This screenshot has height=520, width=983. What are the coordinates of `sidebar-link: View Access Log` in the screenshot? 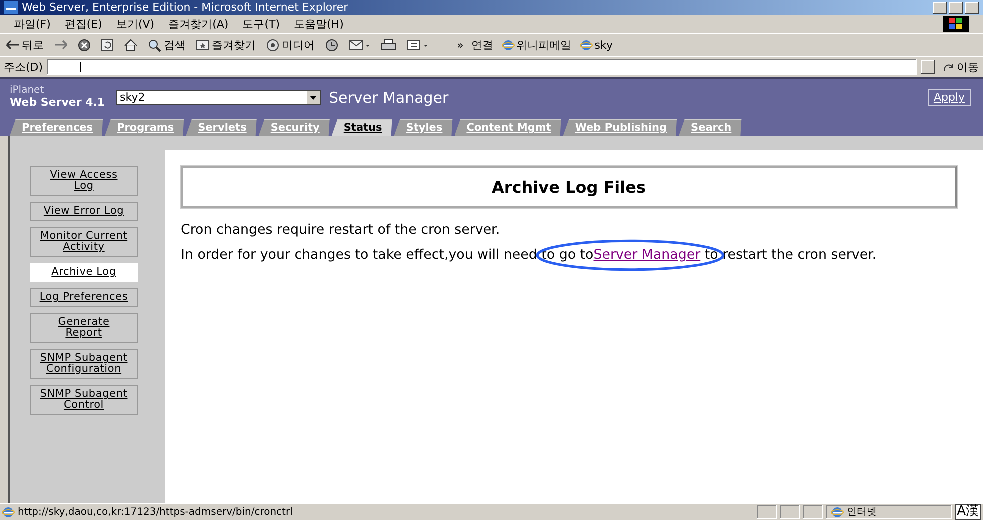 It's located at (84, 181).